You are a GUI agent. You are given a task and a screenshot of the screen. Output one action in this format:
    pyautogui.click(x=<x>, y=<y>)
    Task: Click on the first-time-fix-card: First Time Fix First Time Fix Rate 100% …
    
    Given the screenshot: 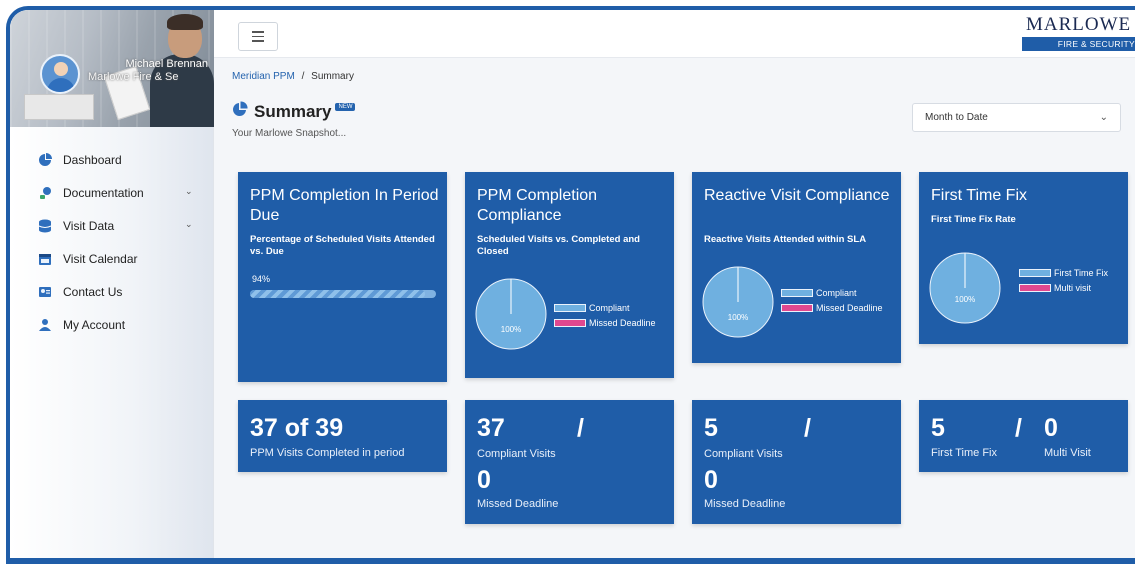 What is the action you would take?
    pyautogui.click(x=1023, y=258)
    